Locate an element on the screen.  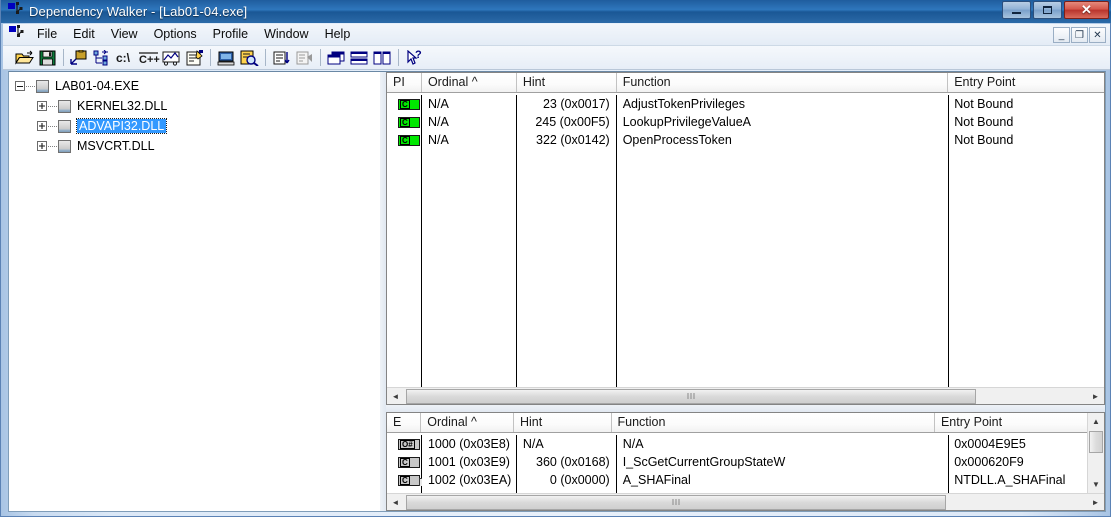
table-row: O# 1000 (0x03E8) N/A N/A 0x0004E9E5 is located at coordinates (745, 444).